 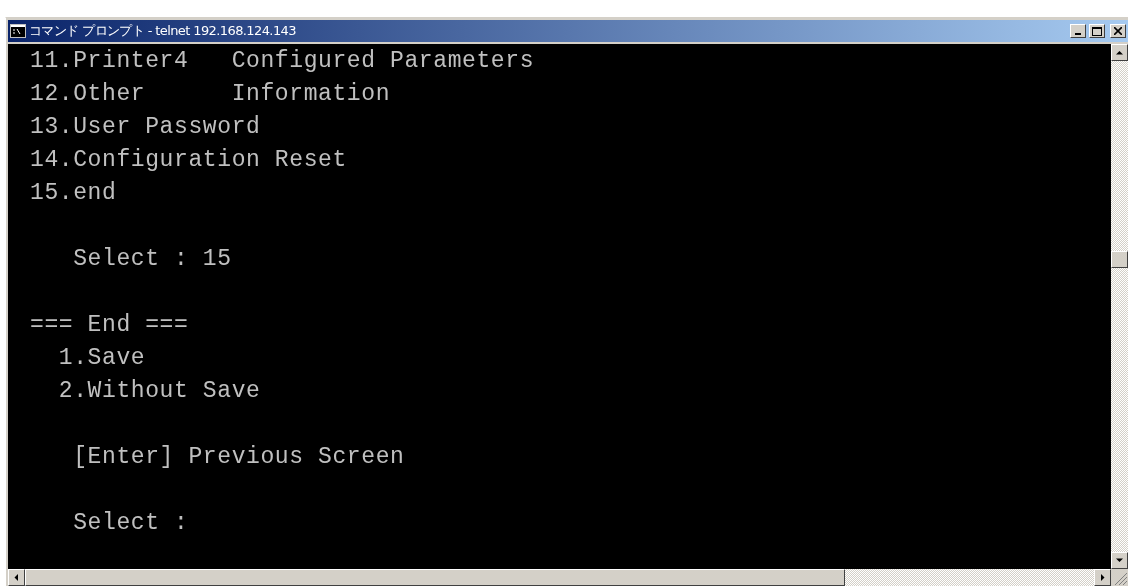 I want to click on terminal-line: 13.User Password, so click(x=145, y=127).